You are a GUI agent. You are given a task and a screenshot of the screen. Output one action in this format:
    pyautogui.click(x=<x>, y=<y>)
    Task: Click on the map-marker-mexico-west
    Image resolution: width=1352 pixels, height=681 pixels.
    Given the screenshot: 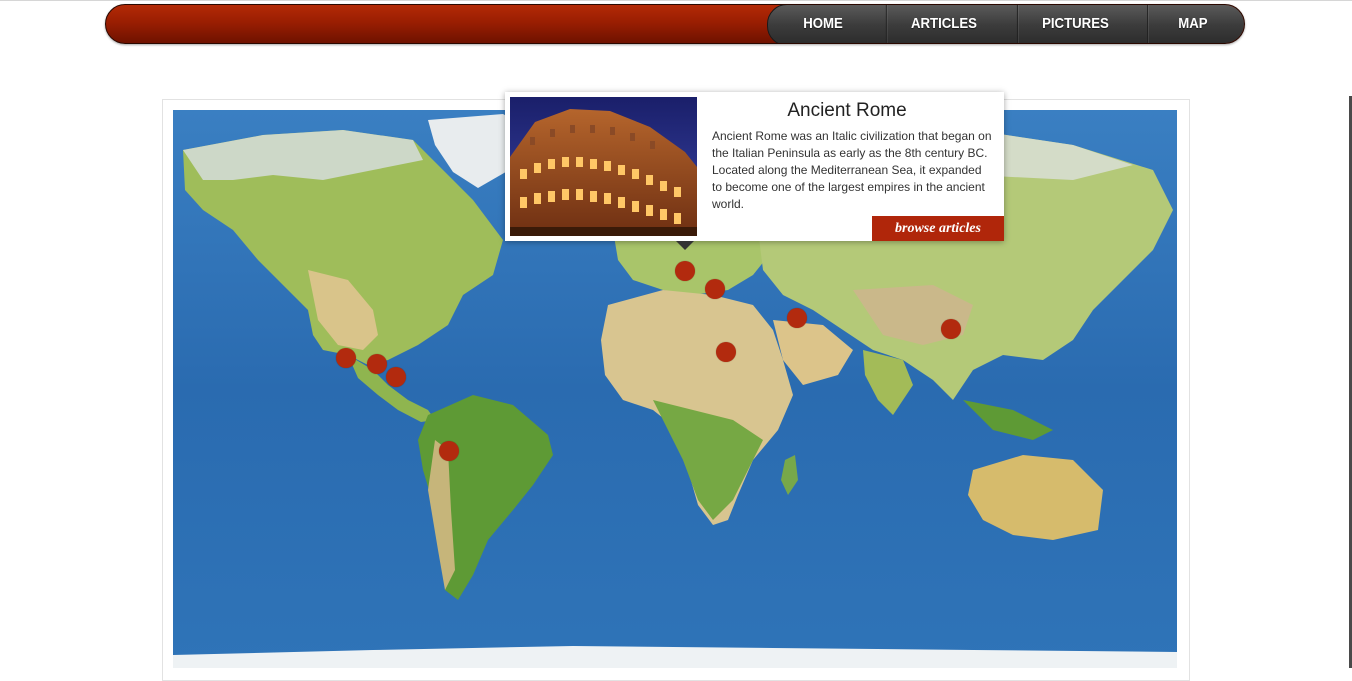 What is the action you would take?
    pyautogui.click(x=346, y=358)
    